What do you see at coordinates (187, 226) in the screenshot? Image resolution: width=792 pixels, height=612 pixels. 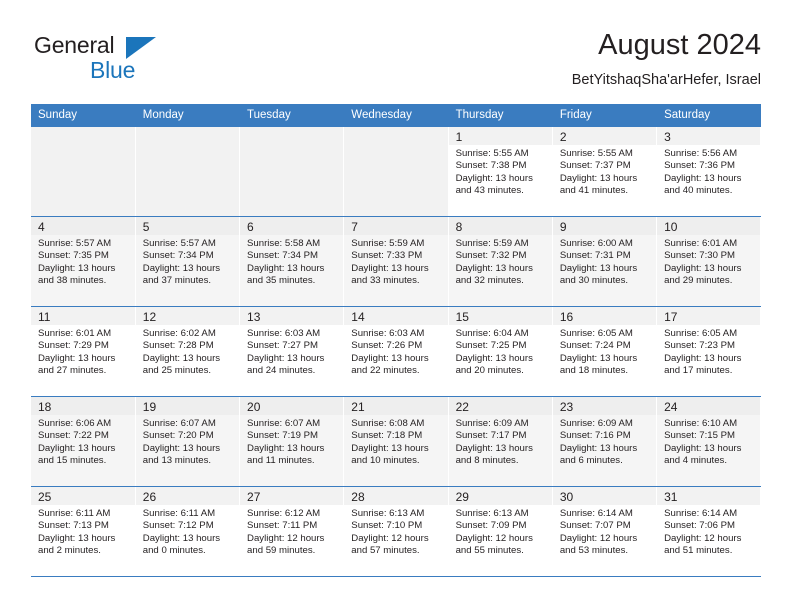 I see `day-number-strip: 5` at bounding box center [187, 226].